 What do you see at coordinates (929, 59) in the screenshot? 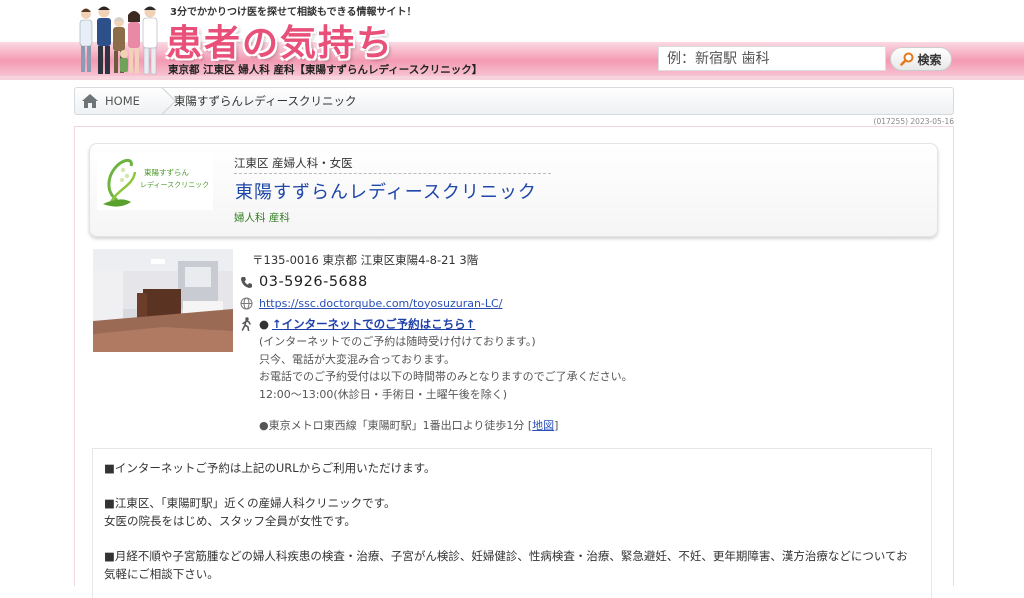
I see `search-button-label: 検索` at bounding box center [929, 59].